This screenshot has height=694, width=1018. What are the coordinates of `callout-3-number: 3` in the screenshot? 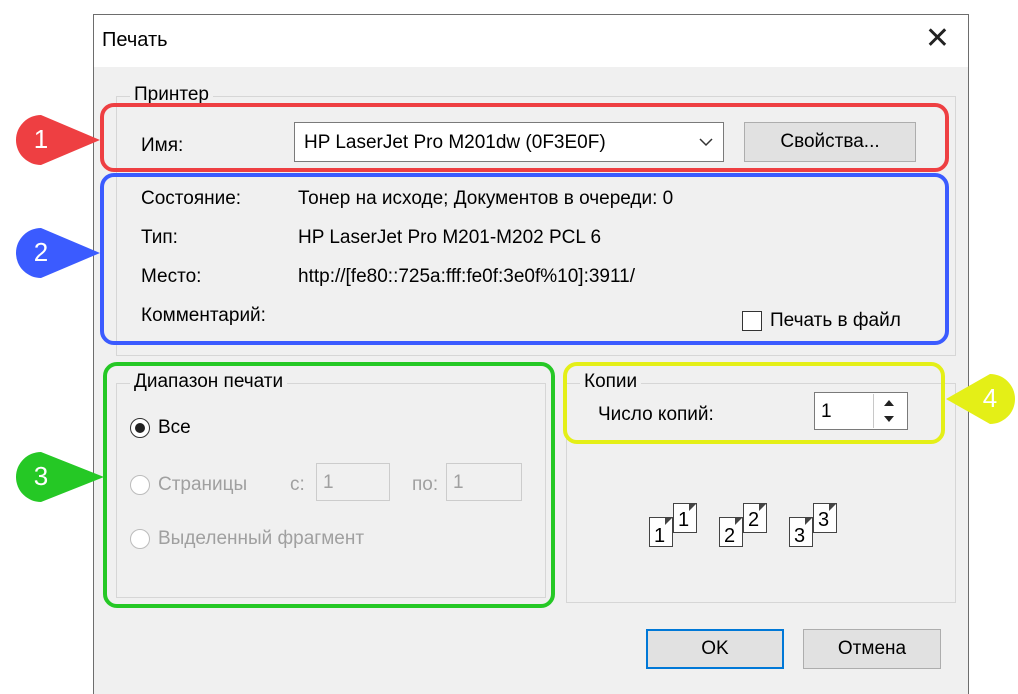 It's located at (41, 476).